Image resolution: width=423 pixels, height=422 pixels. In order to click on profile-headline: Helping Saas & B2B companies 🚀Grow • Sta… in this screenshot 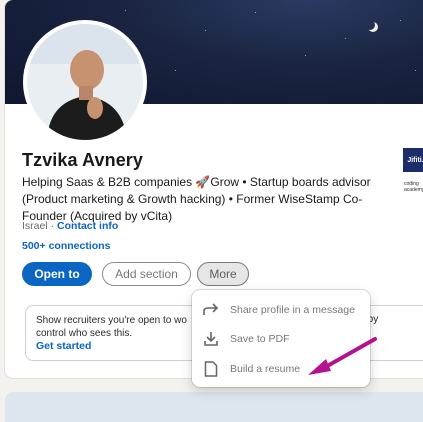, I will do `click(196, 199)`.